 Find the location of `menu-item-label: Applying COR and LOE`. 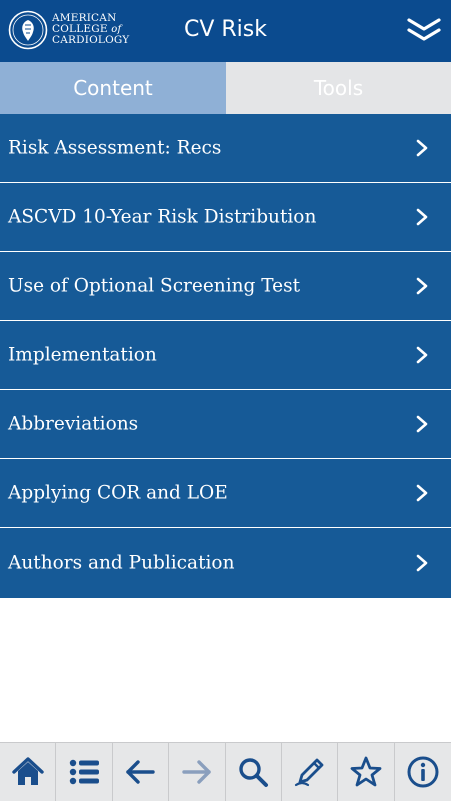

menu-item-label: Applying COR and LOE is located at coordinates (118, 493).